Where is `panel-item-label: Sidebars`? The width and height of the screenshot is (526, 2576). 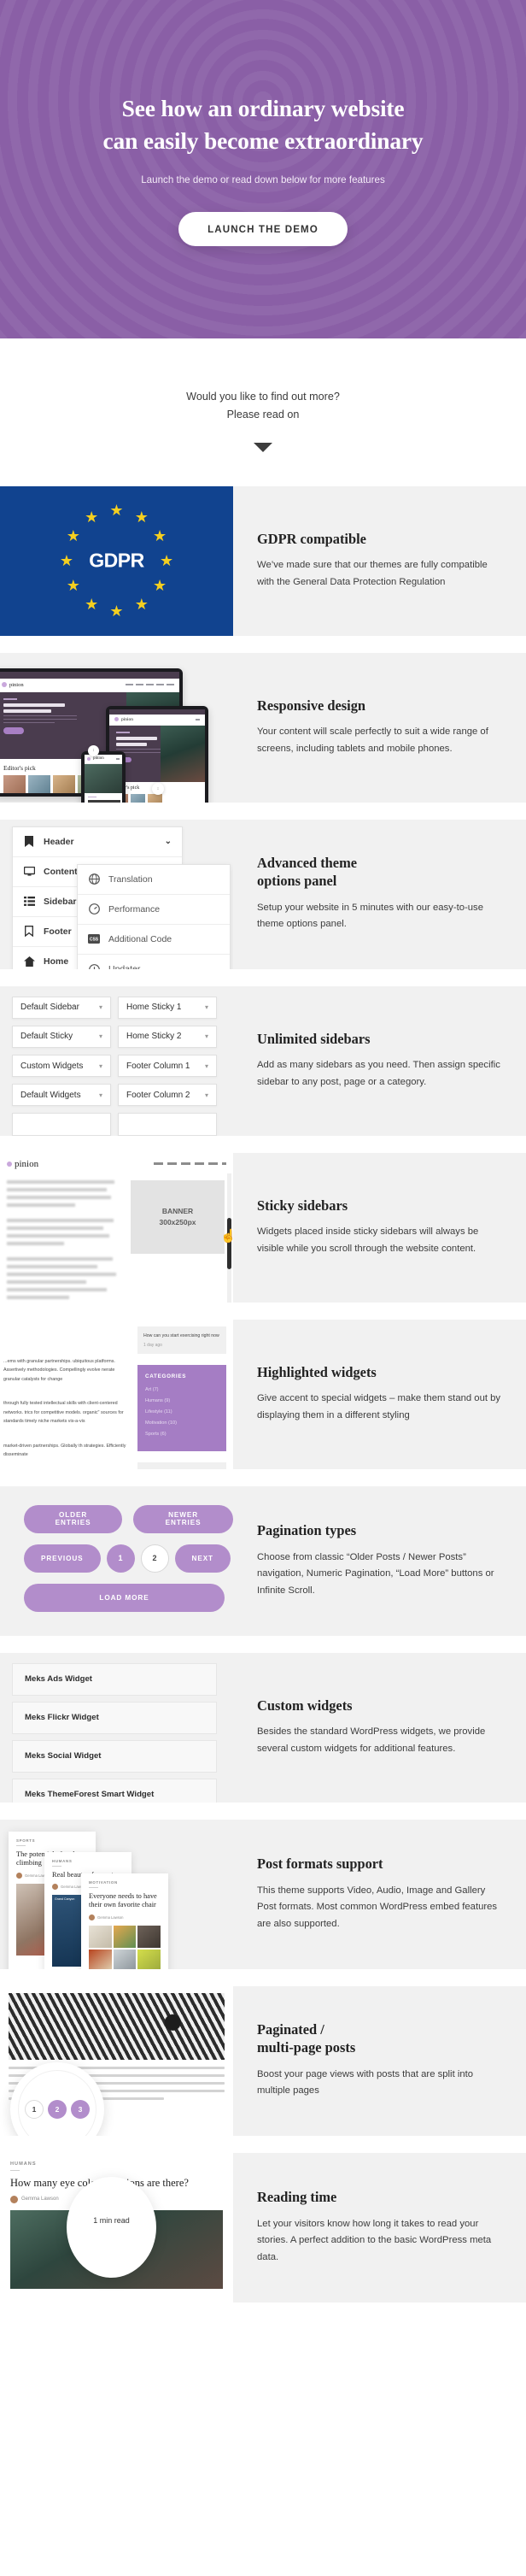
panel-item-label: Sidebars is located at coordinates (63, 901).